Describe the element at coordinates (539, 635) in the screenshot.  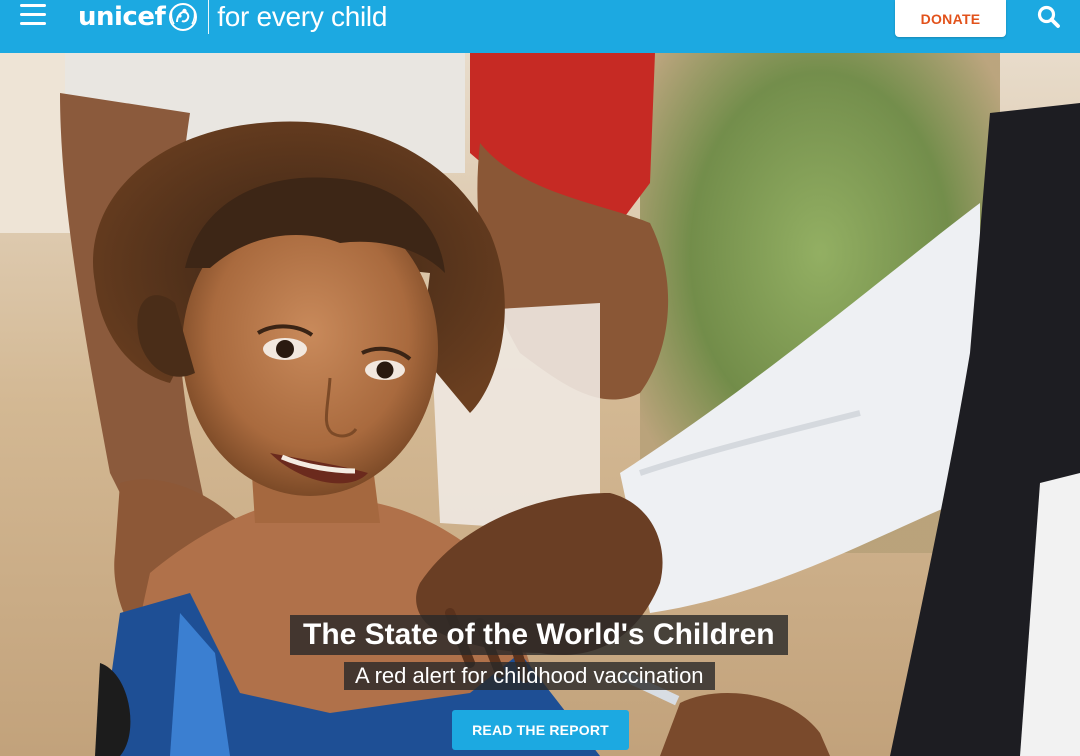
I see `hero-title: The State of the World's Children` at that location.